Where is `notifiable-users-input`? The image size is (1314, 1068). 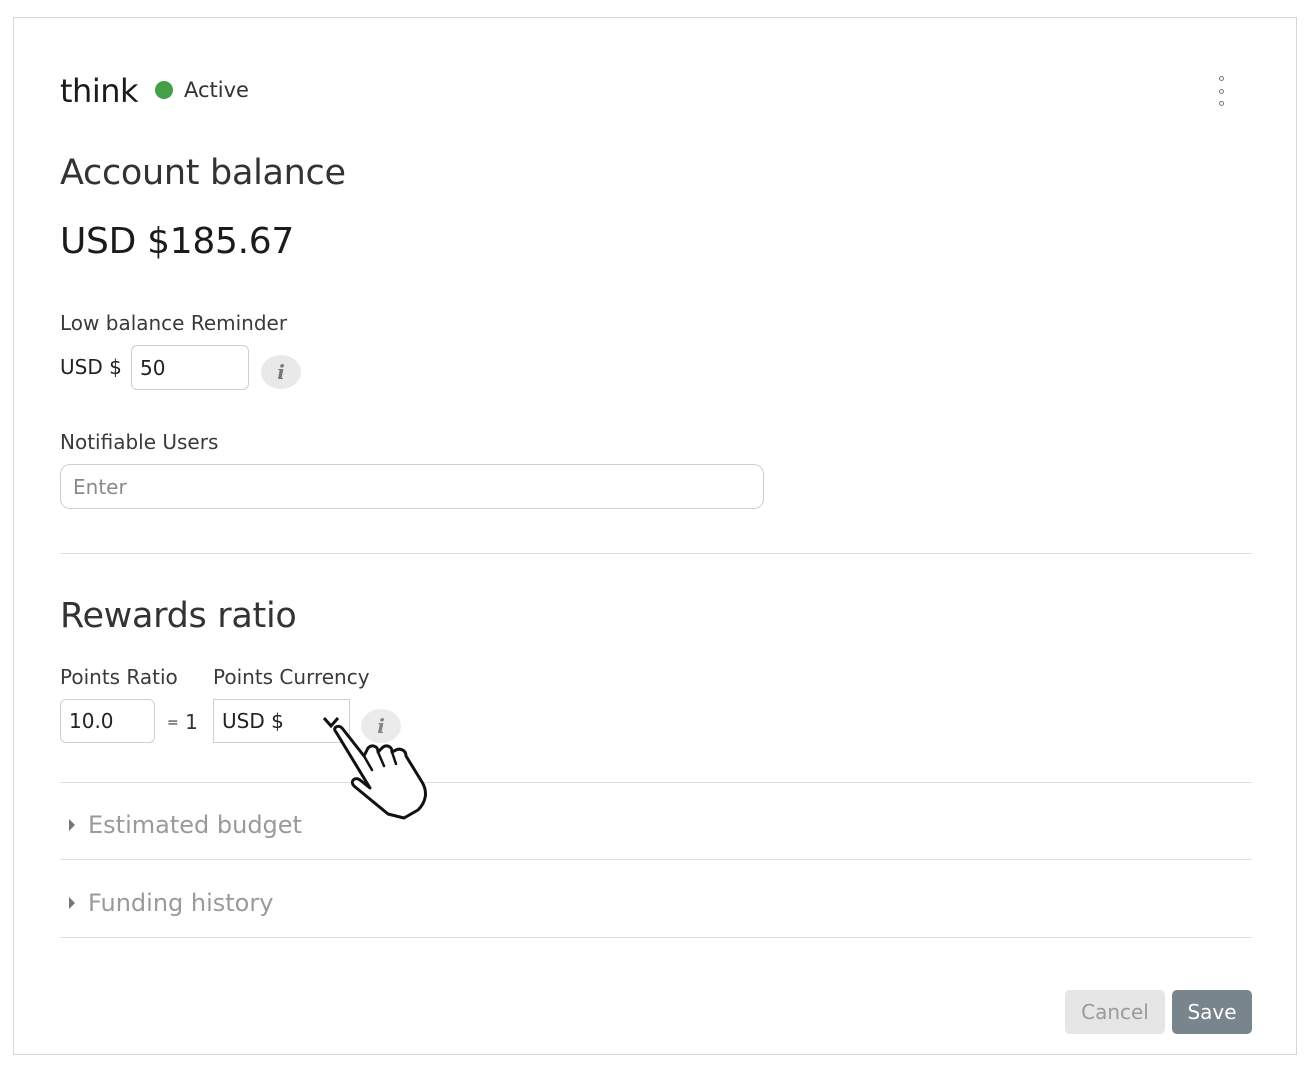 notifiable-users-input is located at coordinates (412, 486).